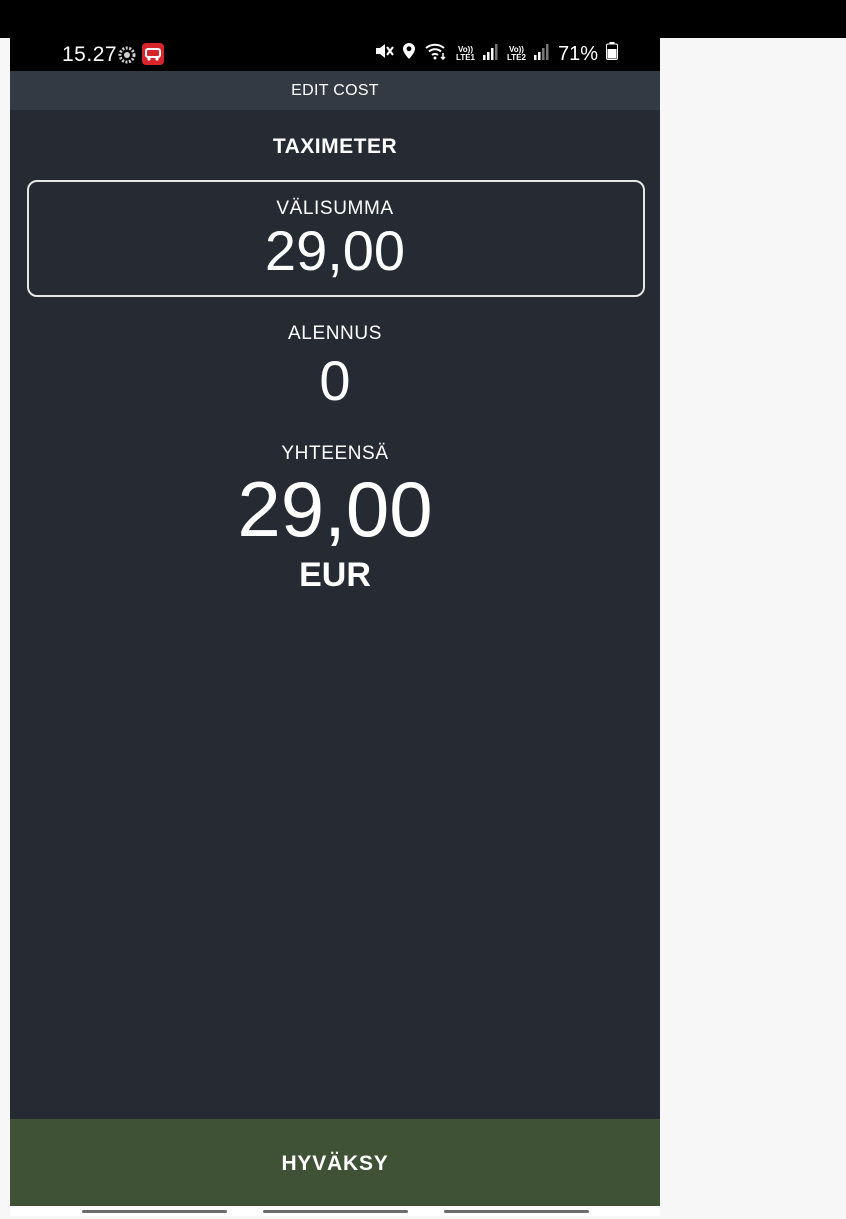 The height and width of the screenshot is (1219, 846). I want to click on discount-value: 0, so click(335, 380).